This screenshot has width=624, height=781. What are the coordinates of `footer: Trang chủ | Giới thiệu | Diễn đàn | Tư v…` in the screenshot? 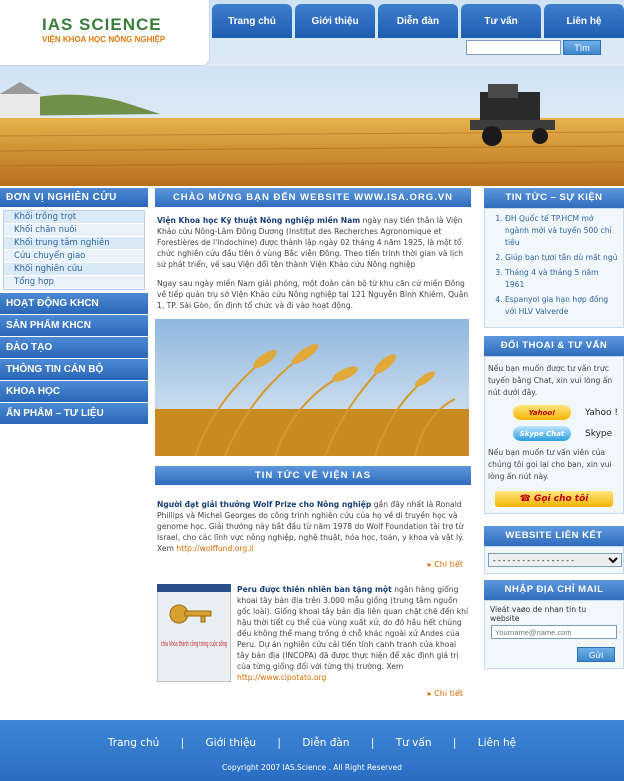 It's located at (312, 750).